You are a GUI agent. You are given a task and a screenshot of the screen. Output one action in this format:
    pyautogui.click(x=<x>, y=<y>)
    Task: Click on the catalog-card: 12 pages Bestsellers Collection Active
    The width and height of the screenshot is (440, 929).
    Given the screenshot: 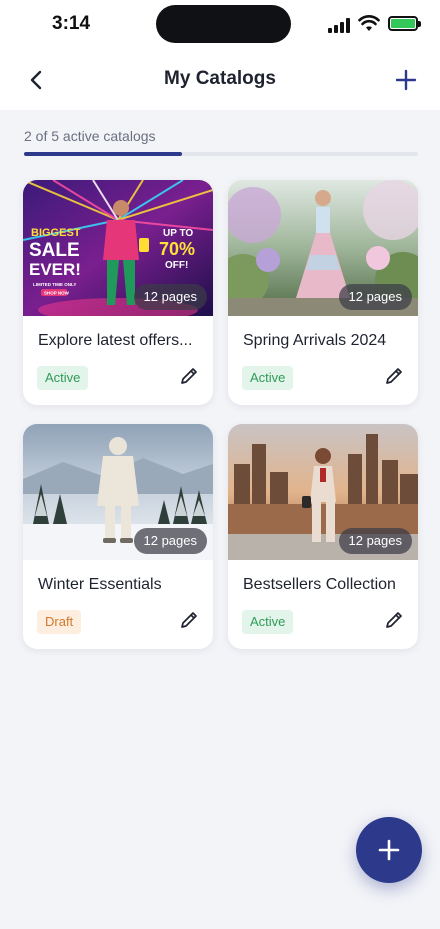 What is the action you would take?
    pyautogui.click(x=323, y=536)
    